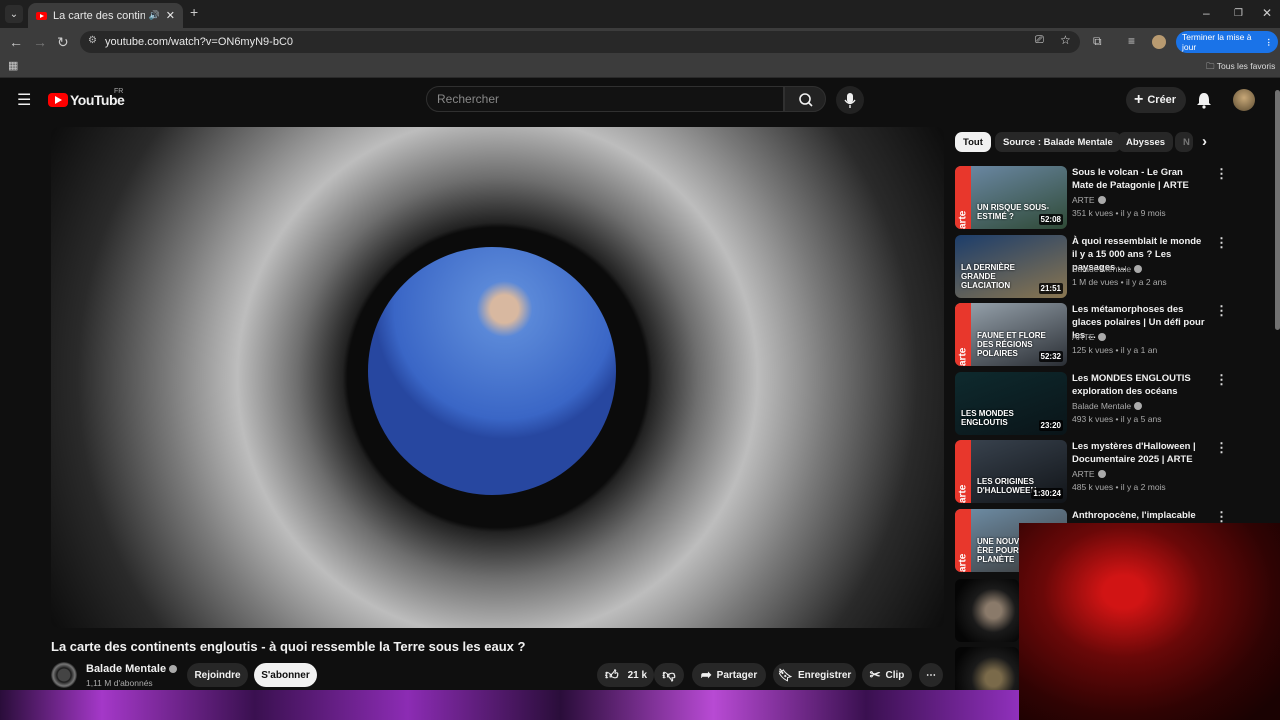  I want to click on rec-thumbnail: LES MONDES ENGLOUTIS 23:20, so click(1011, 403).